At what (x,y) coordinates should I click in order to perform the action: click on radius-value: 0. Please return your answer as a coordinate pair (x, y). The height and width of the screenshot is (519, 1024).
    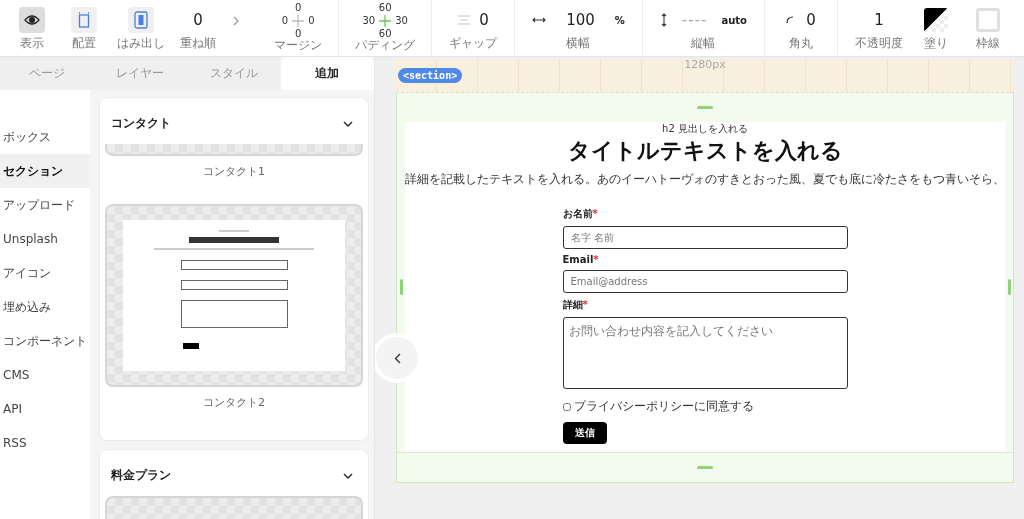
    Looking at the image, I should click on (811, 20).